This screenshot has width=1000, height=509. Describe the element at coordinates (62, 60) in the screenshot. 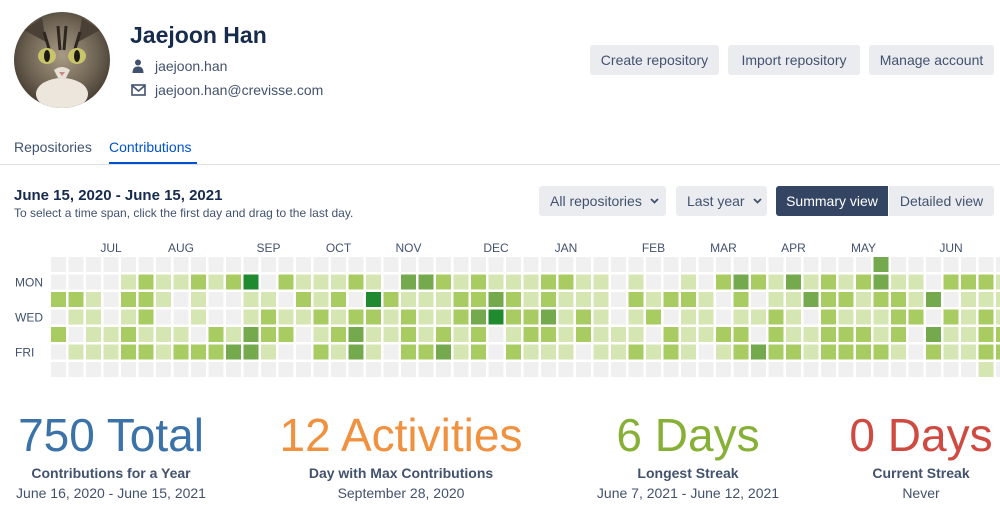

I see `avatar` at that location.